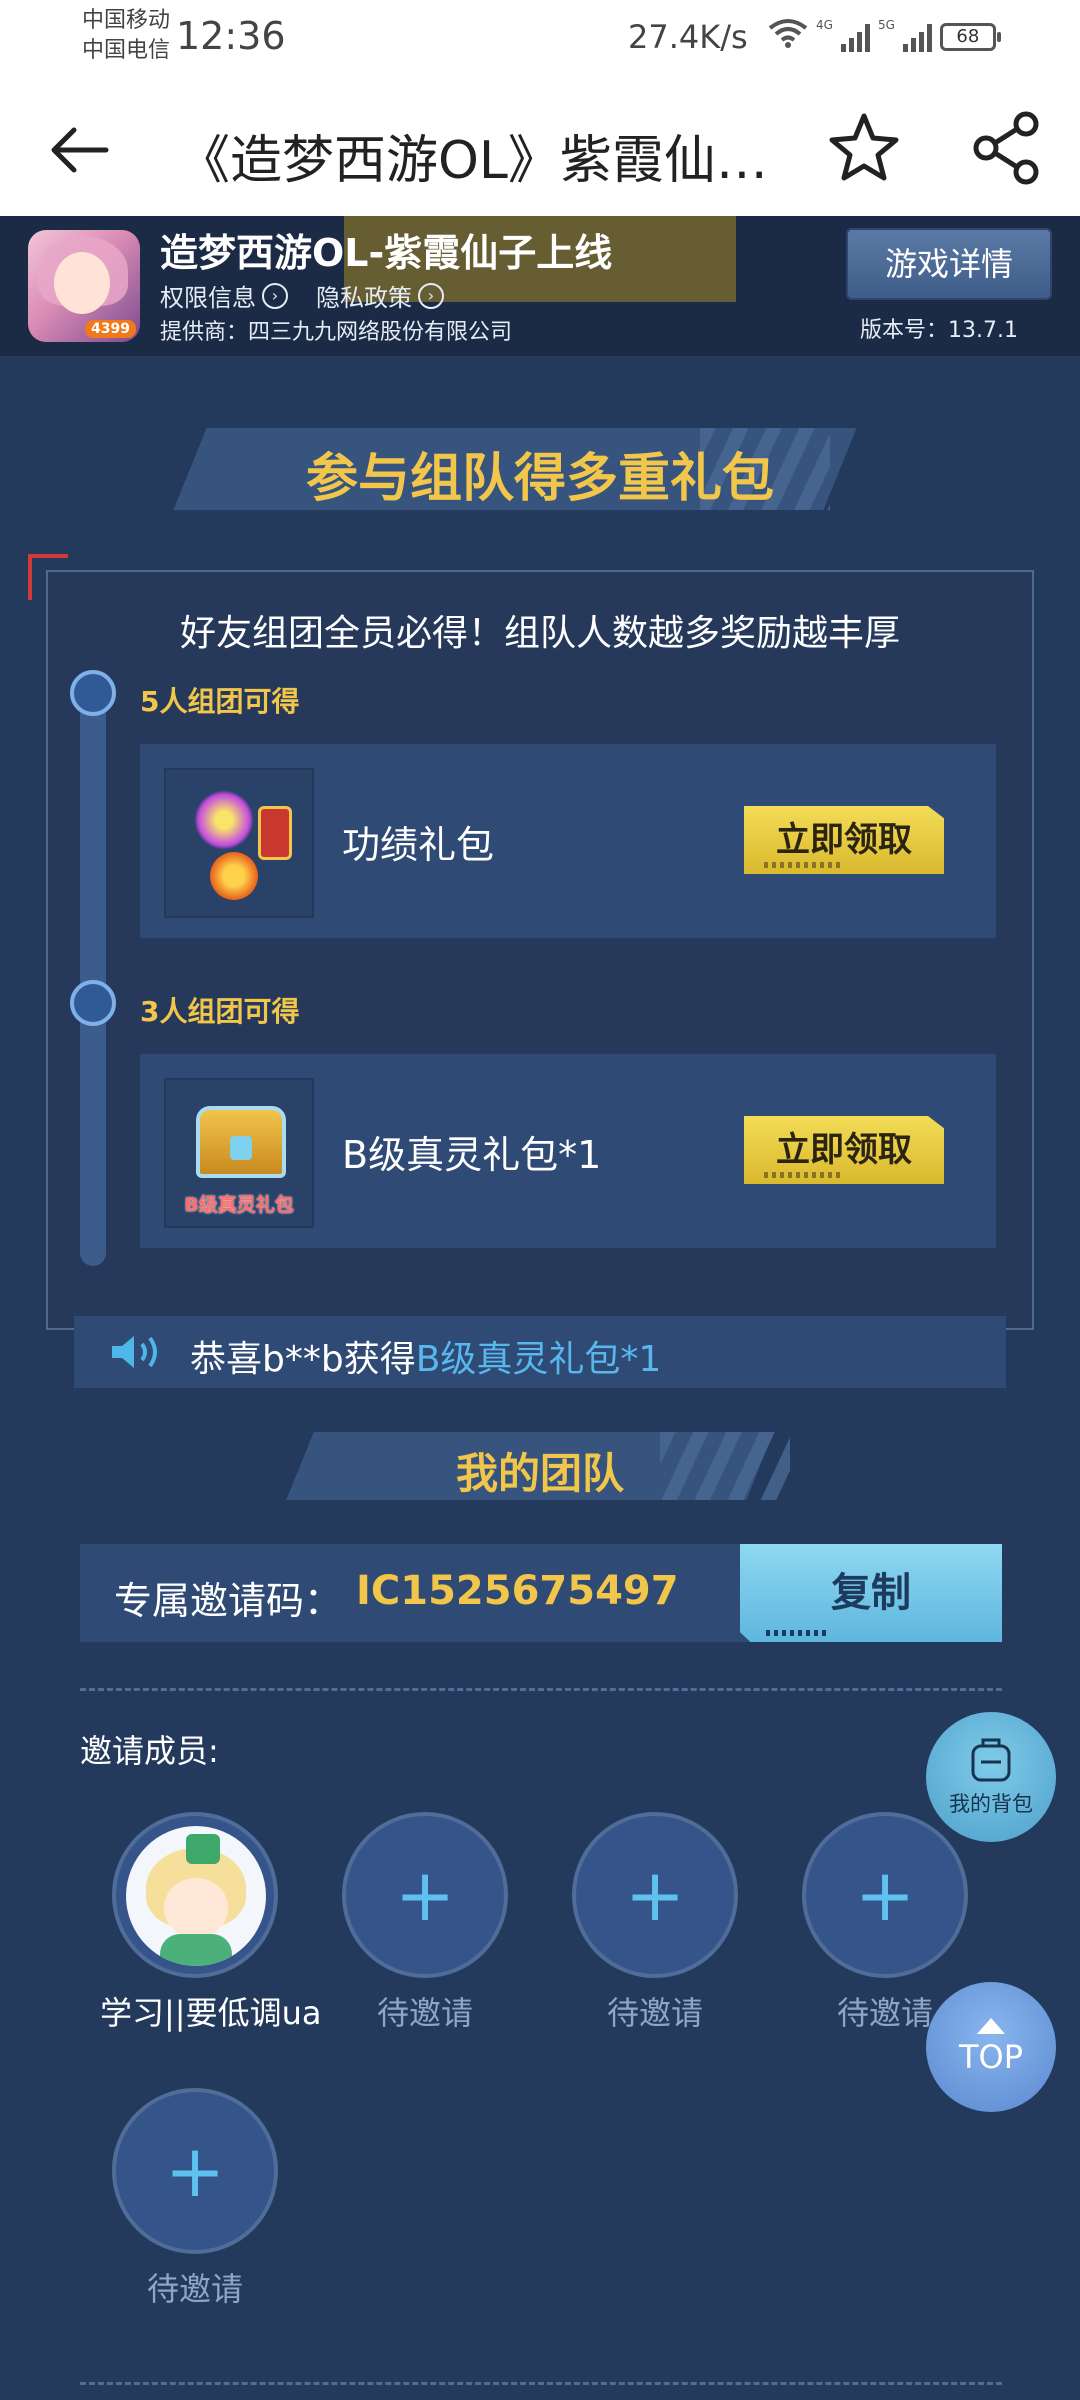 Image resolution: width=1080 pixels, height=2400 pixels. I want to click on scroll-top-button: TOP, so click(991, 2047).